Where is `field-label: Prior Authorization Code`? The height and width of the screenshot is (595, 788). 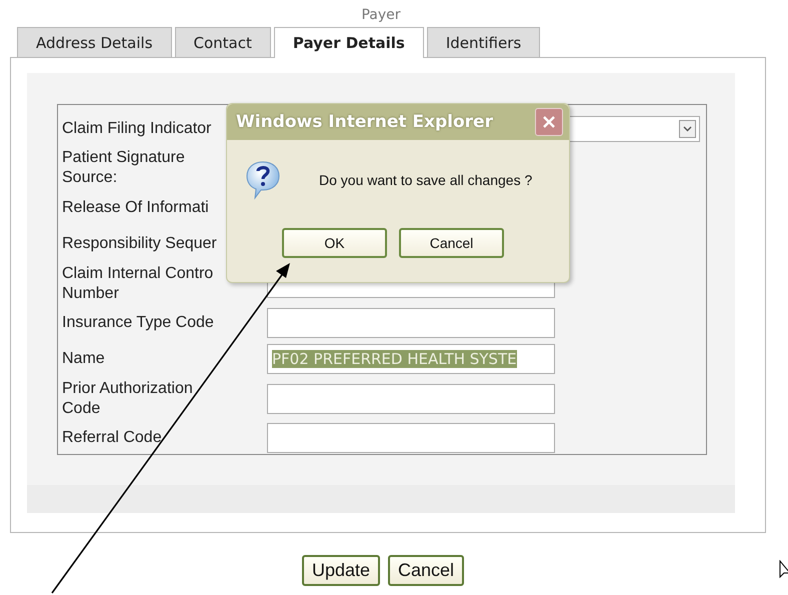
field-label: Prior Authorization Code is located at coordinates (128, 398).